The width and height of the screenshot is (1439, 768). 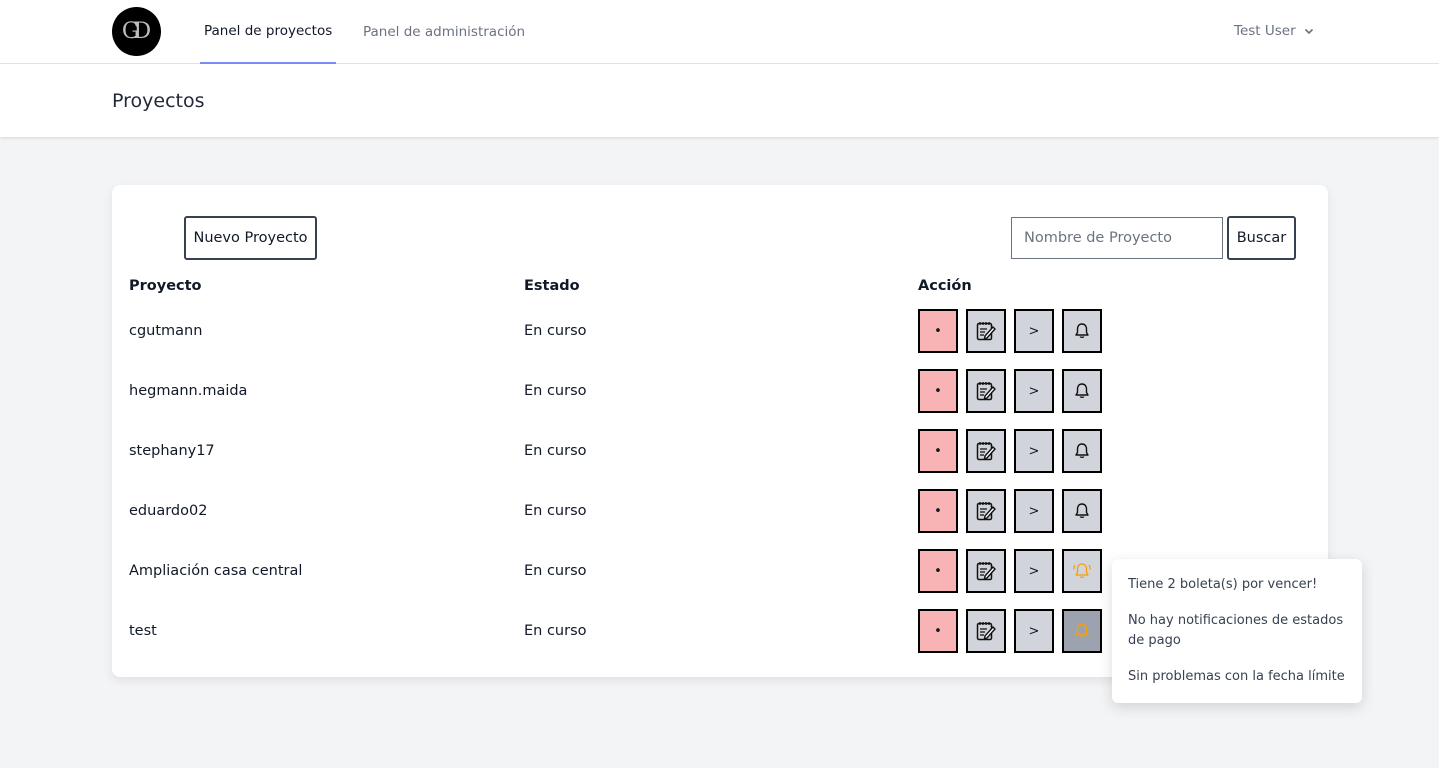 What do you see at coordinates (720, 459) in the screenshot?
I see `table-row: stephany17 En curso • >` at bounding box center [720, 459].